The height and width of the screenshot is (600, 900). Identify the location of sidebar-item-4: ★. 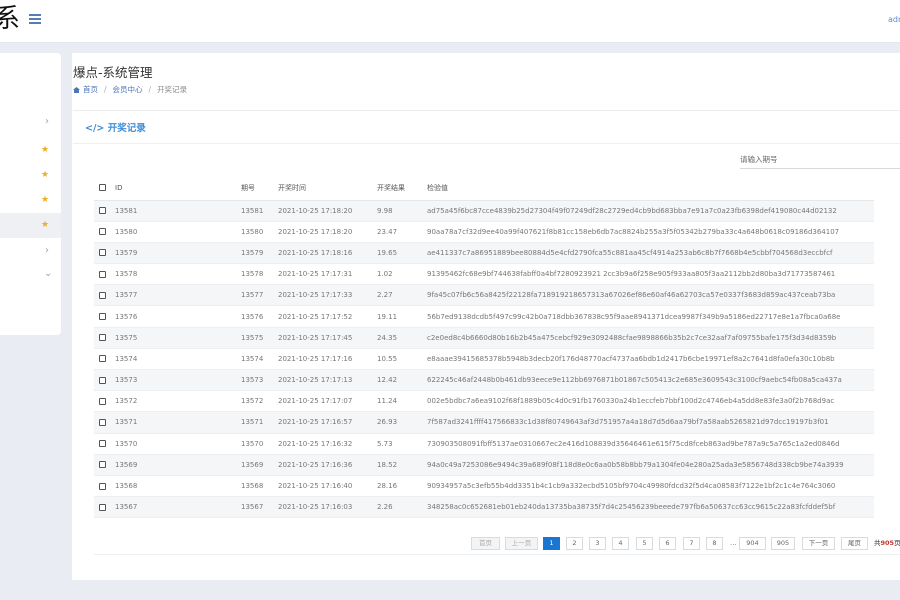
(30, 200).